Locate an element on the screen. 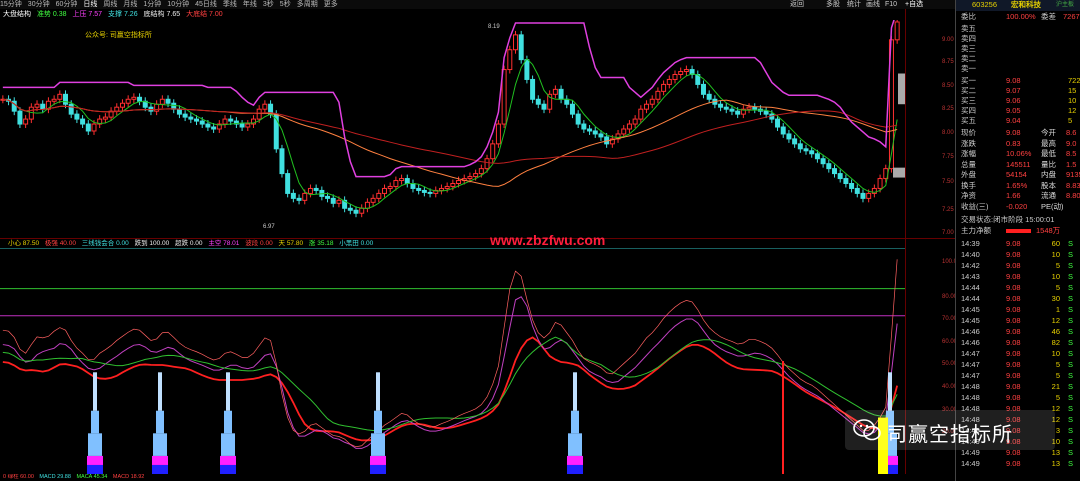 The image size is (1080, 481). stat-label: PE(动) is located at coordinates (1052, 206).